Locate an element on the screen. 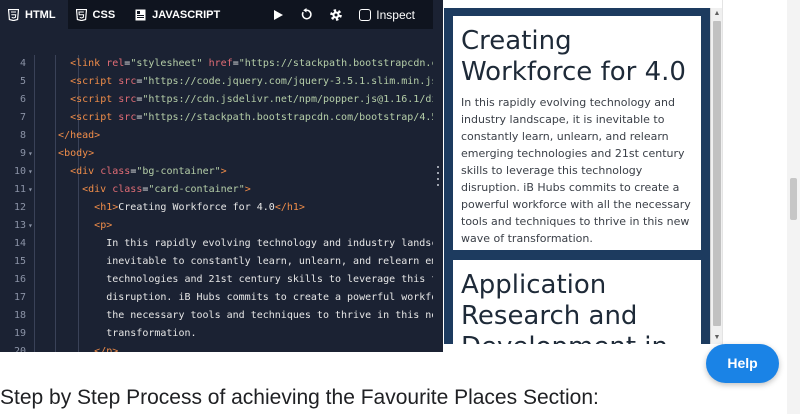 This screenshot has height=414, width=800. tab-css: CSS is located at coordinates (98, 14).